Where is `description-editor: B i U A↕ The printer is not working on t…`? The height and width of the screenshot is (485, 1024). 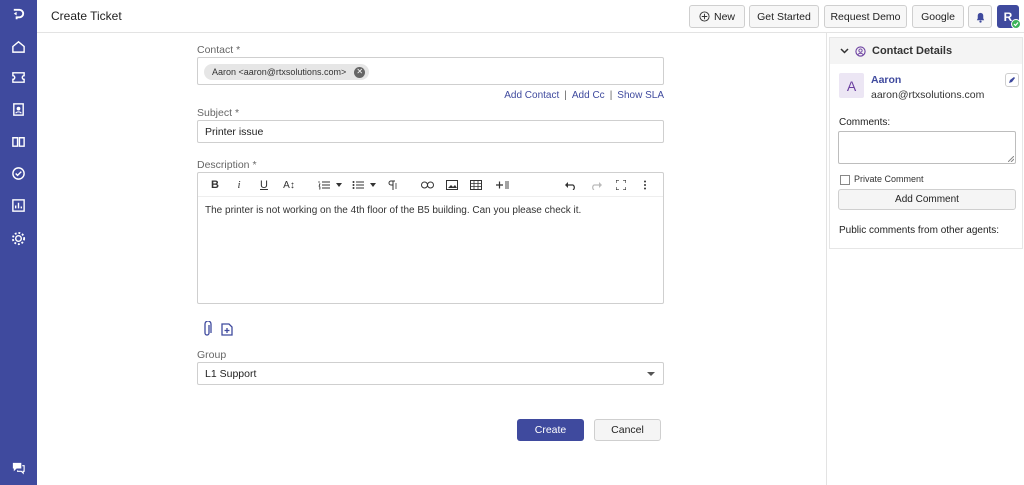 description-editor: B i U A↕ The printer is not working on t… is located at coordinates (430, 238).